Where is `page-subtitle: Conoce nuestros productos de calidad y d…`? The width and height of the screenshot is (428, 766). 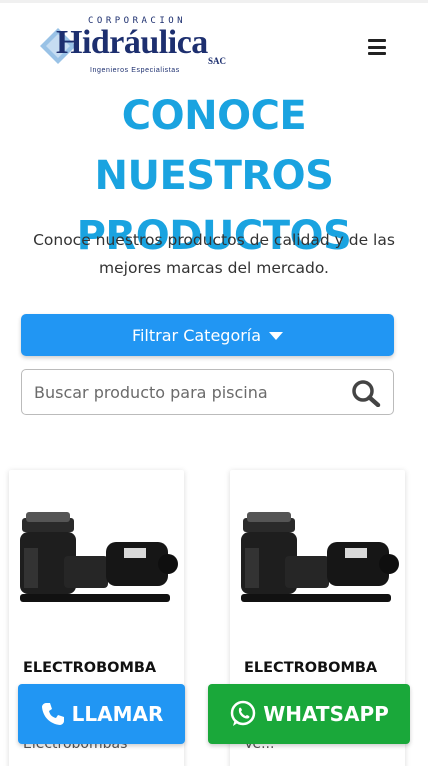 page-subtitle: Conoce nuestros productos de calidad y d… is located at coordinates (214, 254).